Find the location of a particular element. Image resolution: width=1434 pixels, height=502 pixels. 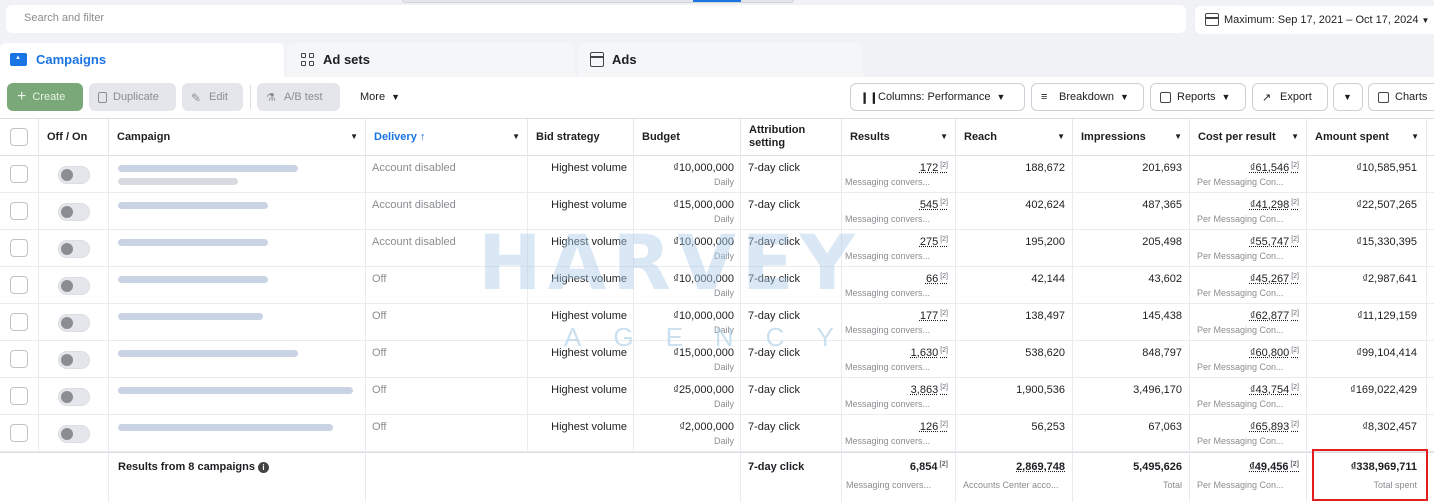

search-placeholder: Search and filter is located at coordinates (64, 18).